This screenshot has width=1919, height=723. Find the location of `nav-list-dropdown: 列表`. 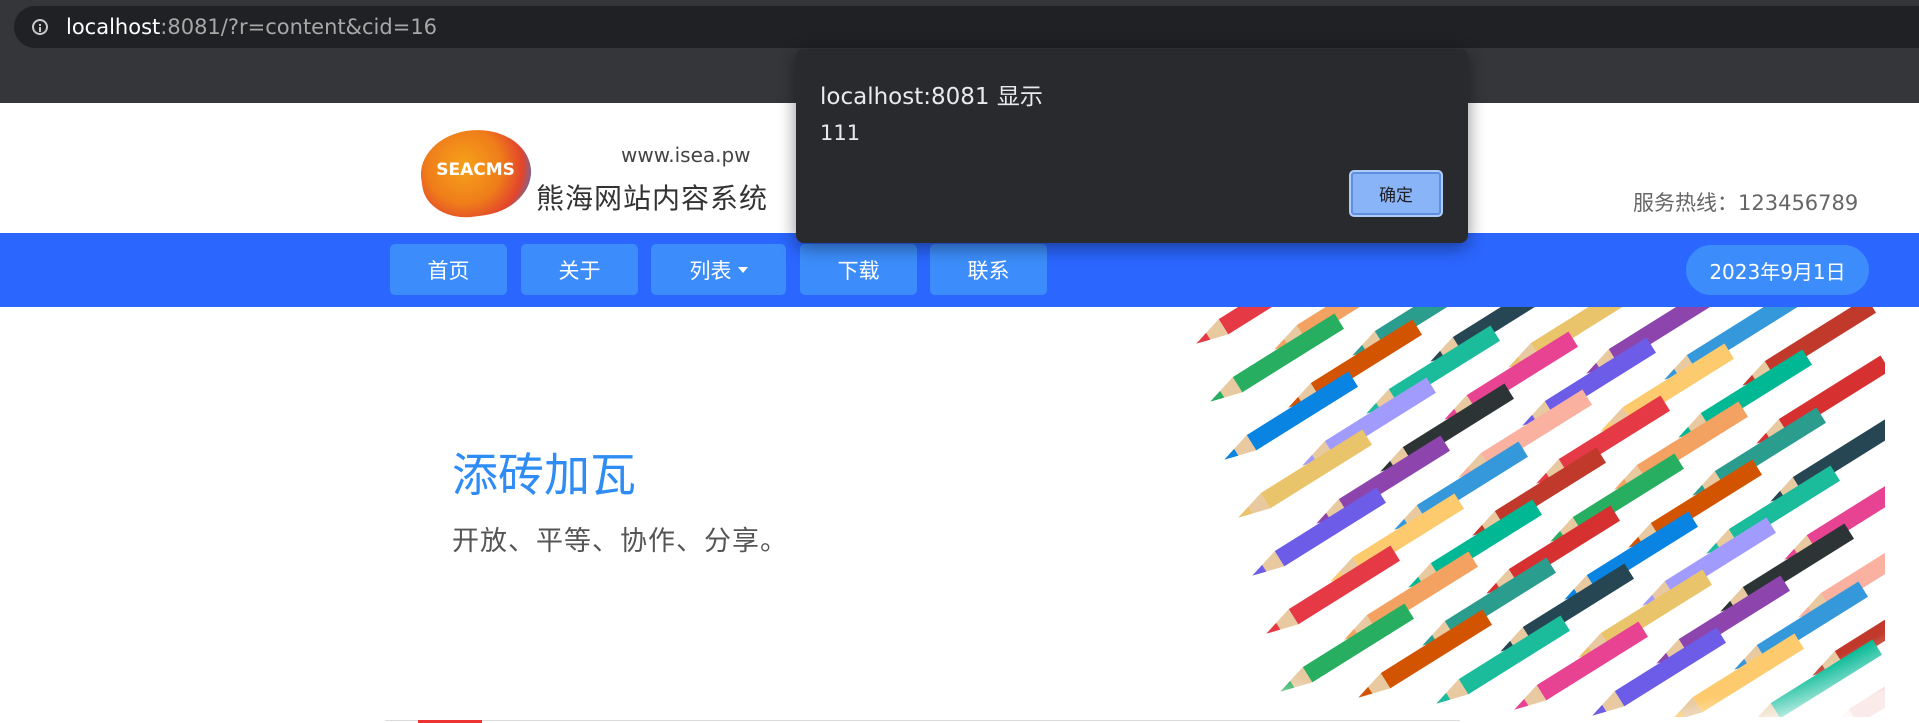

nav-list-dropdown: 列表 is located at coordinates (718, 269).